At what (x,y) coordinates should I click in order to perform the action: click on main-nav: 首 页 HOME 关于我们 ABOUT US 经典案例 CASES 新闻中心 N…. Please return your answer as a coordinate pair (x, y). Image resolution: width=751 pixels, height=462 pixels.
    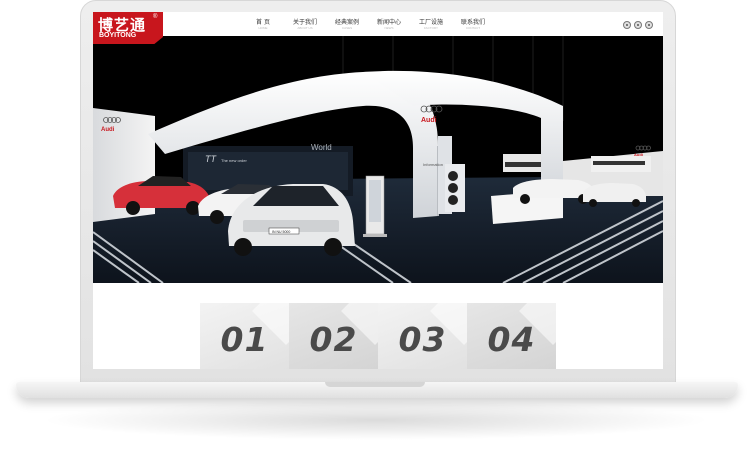
    Looking at the image, I should click on (373, 26).